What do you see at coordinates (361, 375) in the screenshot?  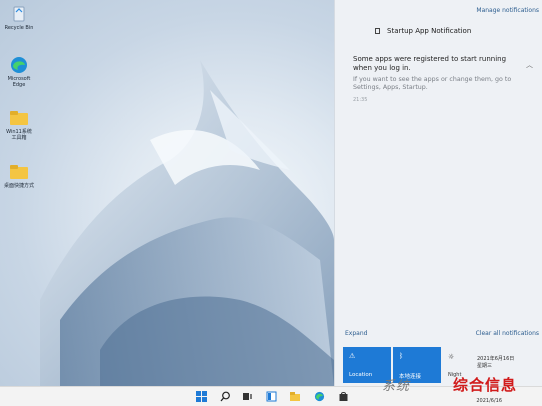 I see `quick-action-label: Location` at bounding box center [361, 375].